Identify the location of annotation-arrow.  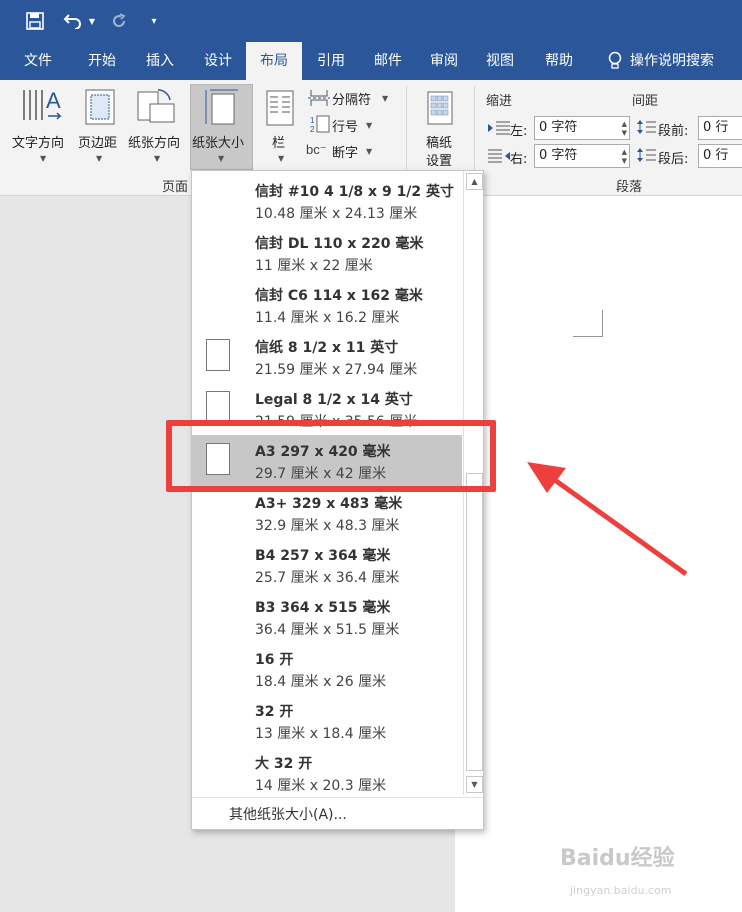
(607, 519).